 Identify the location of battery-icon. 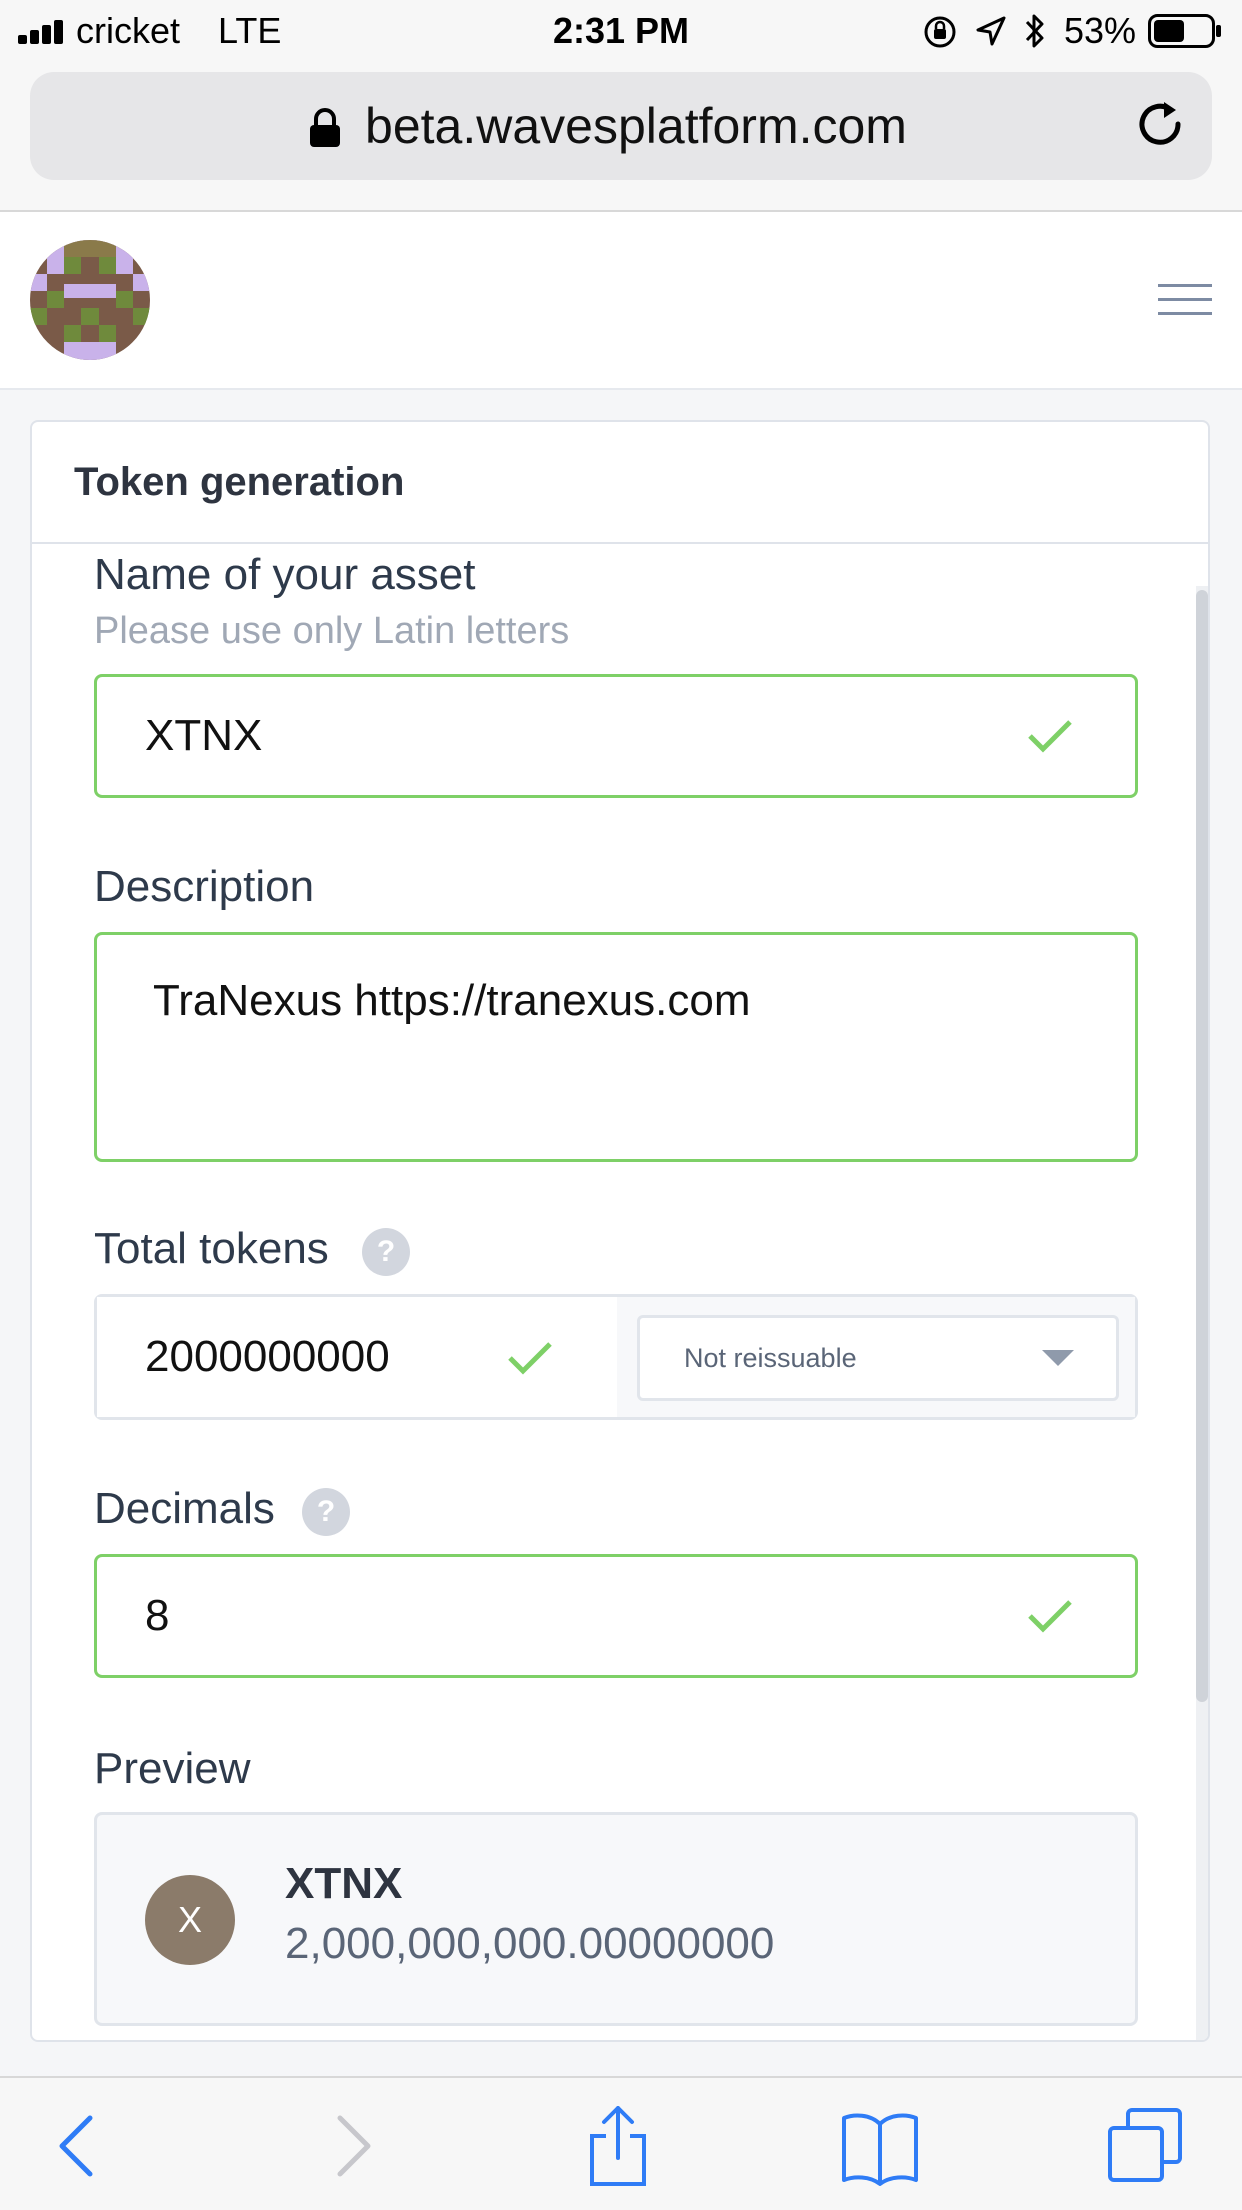
(1184, 31).